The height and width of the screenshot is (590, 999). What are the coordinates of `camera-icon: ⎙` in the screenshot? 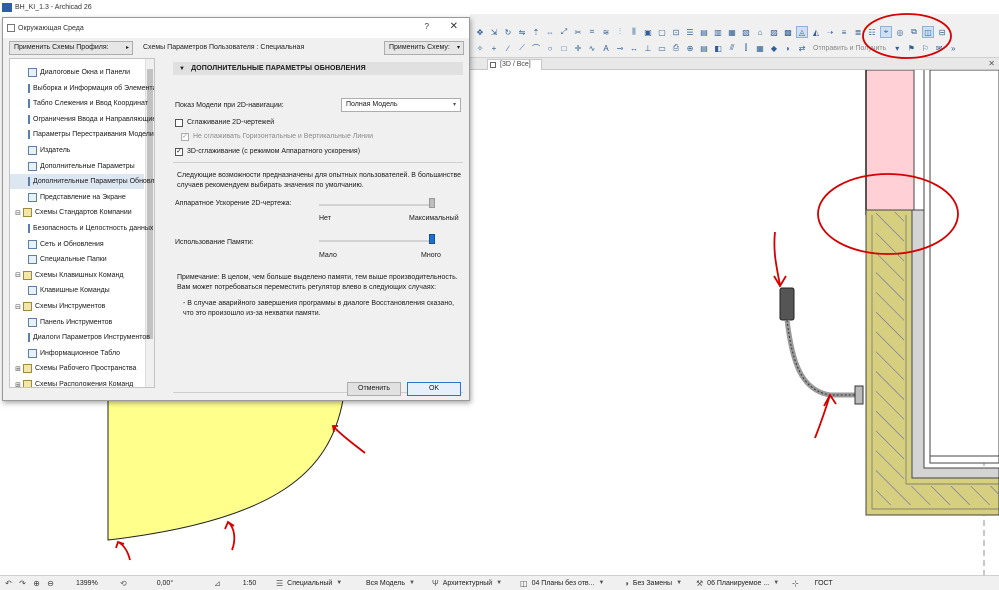 It's located at (676, 48).